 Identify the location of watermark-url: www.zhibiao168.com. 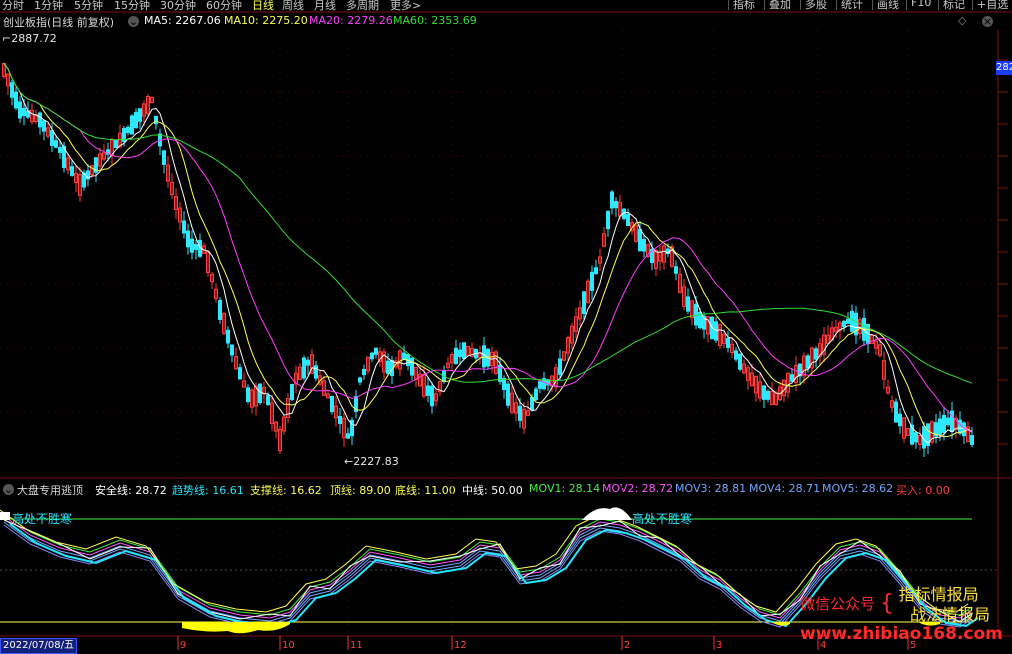
(901, 634).